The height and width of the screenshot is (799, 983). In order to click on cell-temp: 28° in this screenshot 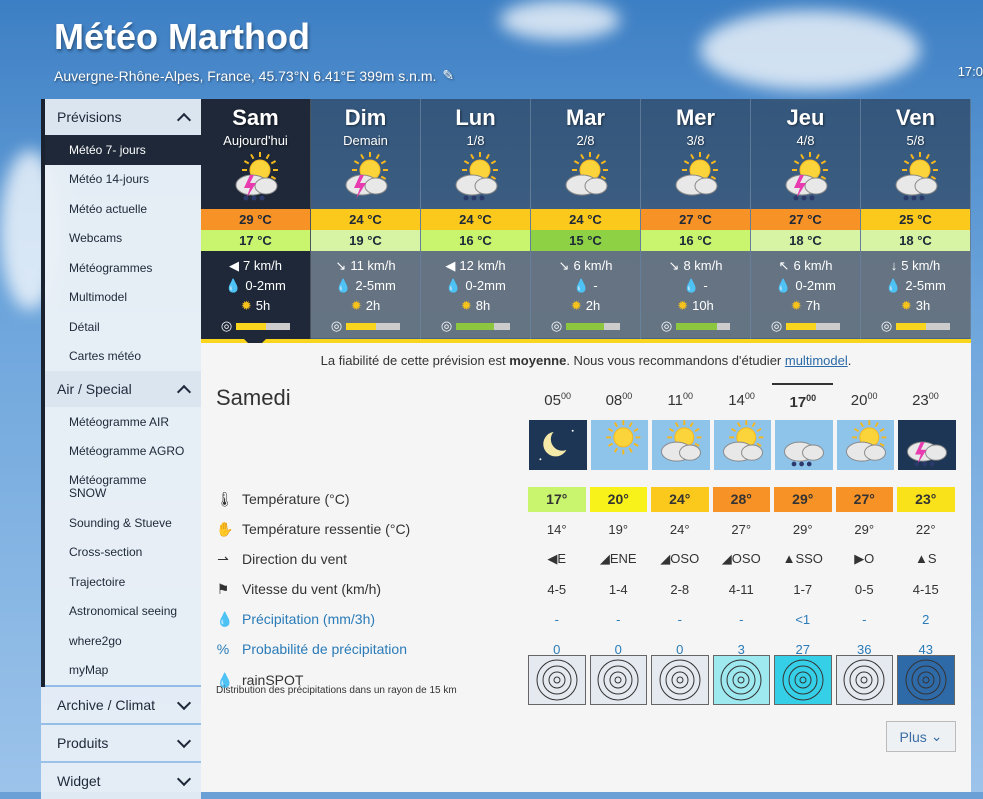, I will do `click(741, 499)`.